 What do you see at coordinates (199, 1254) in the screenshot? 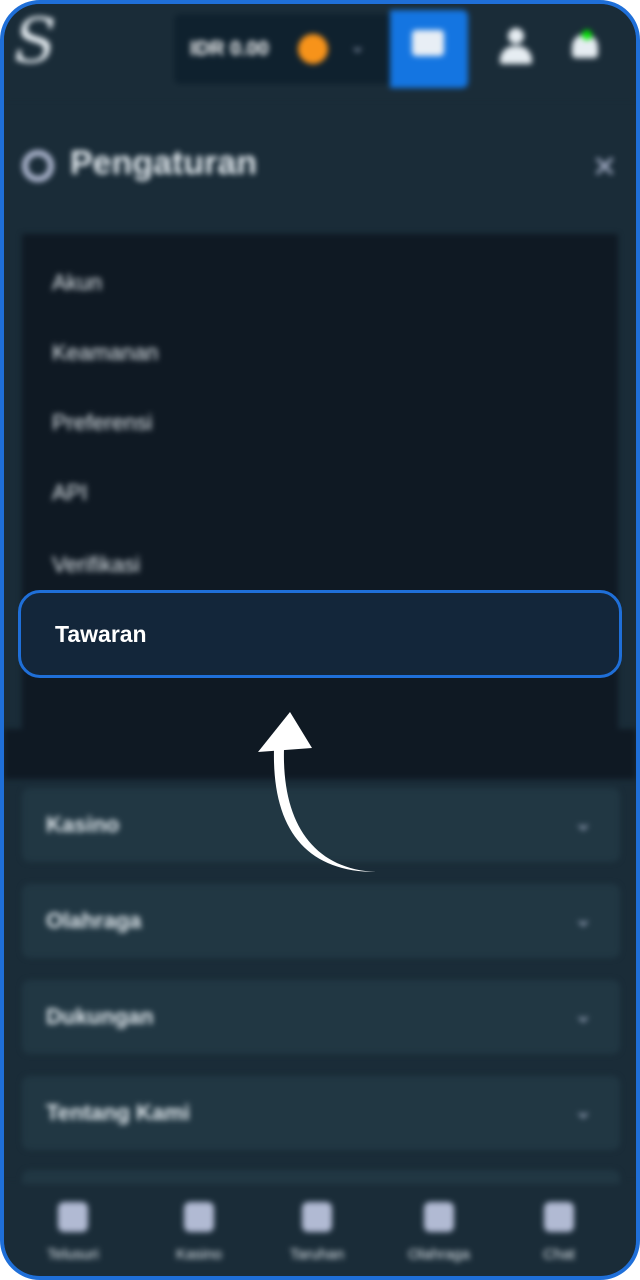
I see `nav-label: Kasino` at bounding box center [199, 1254].